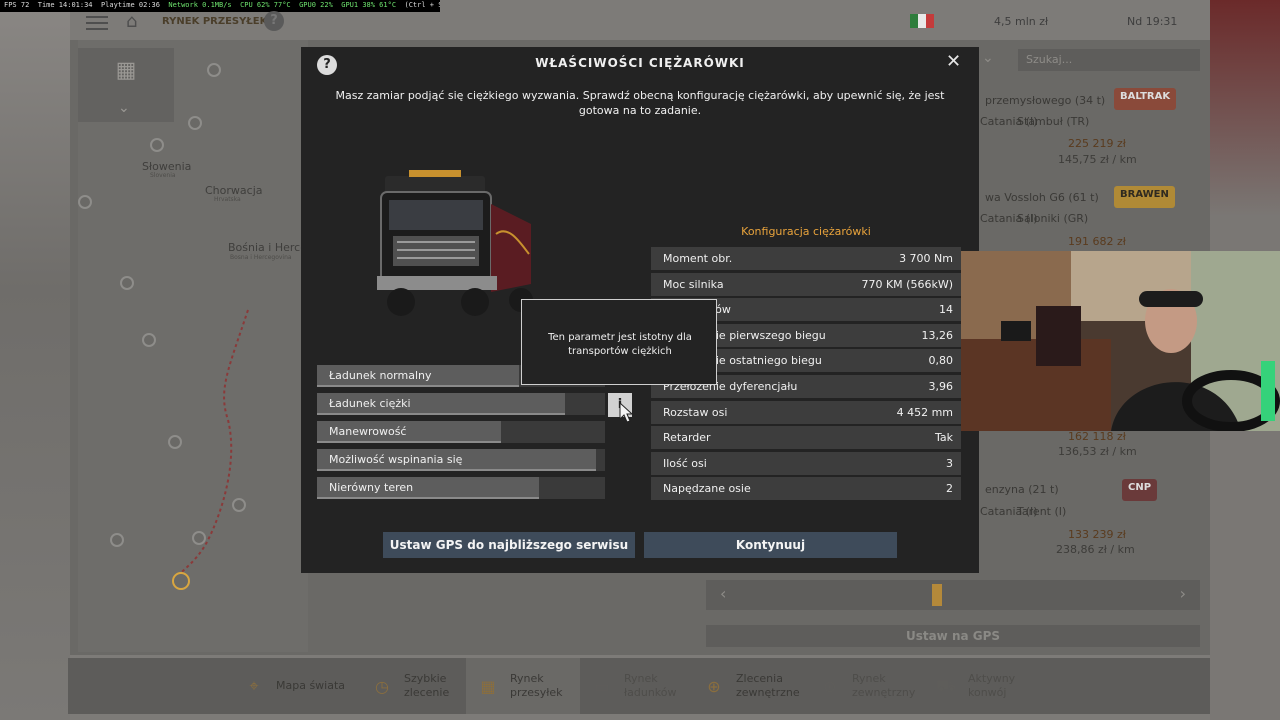 This screenshot has width=1280, height=720. What do you see at coordinates (65, 5) in the screenshot?
I see `time-readout: Time 14:01:34` at bounding box center [65, 5].